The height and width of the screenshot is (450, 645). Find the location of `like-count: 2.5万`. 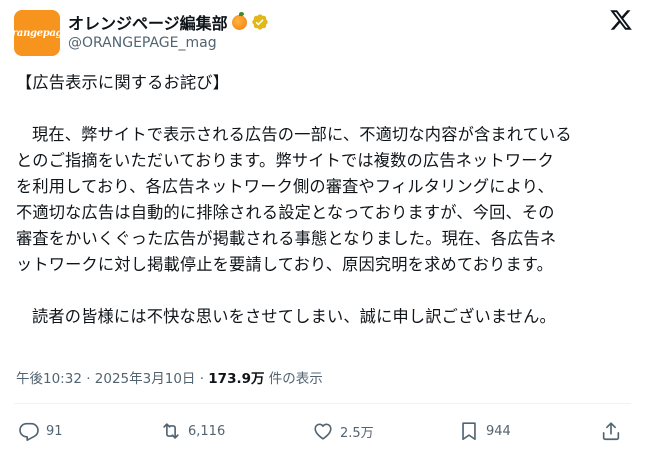

like-count: 2.5万 is located at coordinates (357, 433).